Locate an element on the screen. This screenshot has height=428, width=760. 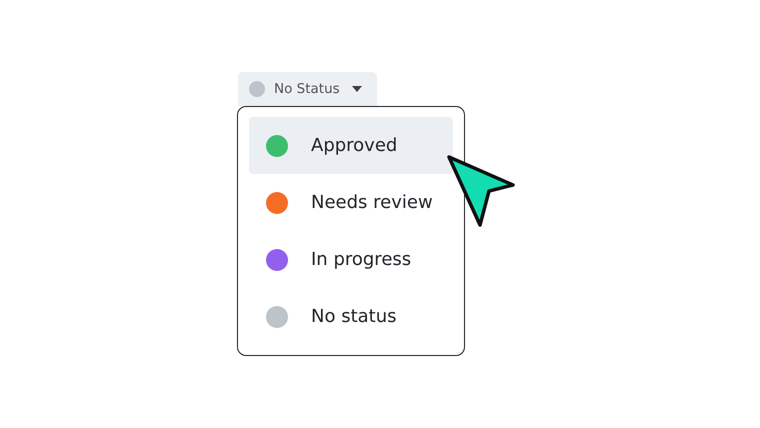
caret-icon is located at coordinates (357, 89).